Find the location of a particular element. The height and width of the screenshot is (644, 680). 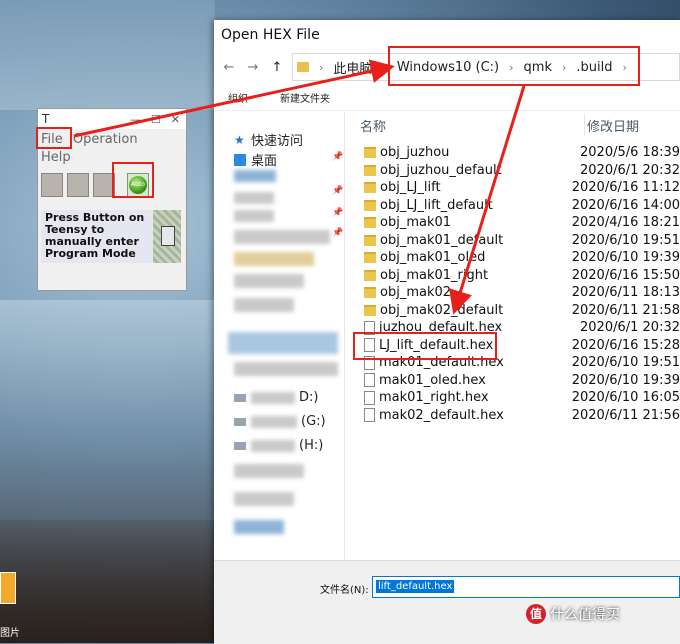

nav-desktop: 桌面 is located at coordinates (255, 159).